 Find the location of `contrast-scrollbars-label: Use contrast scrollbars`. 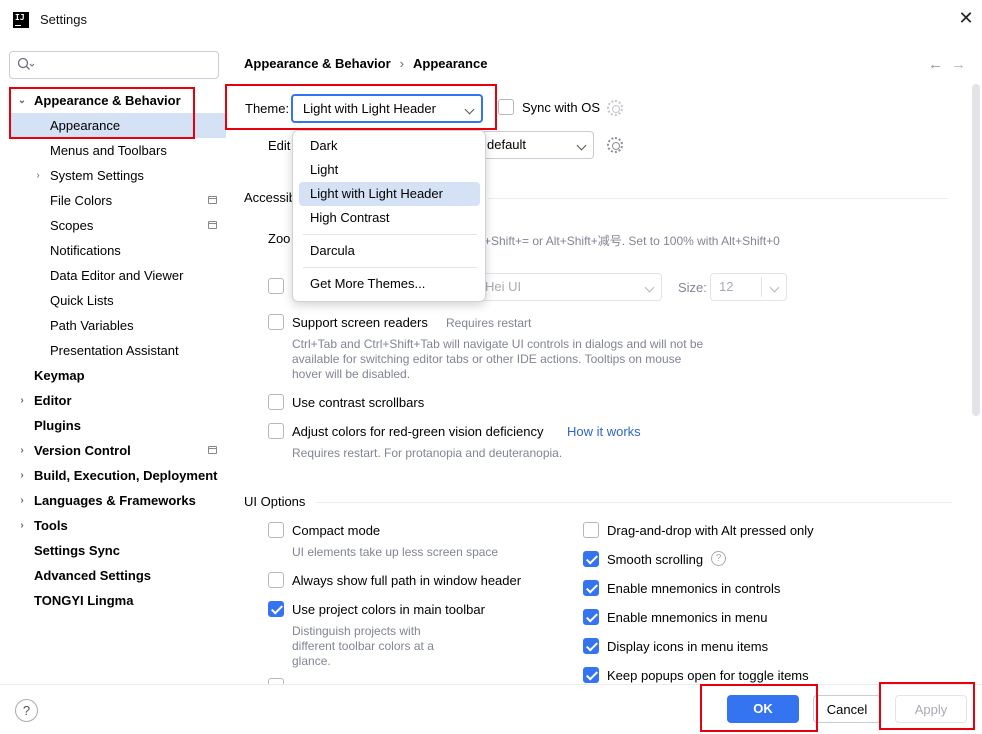

contrast-scrollbars-label: Use contrast scrollbars is located at coordinates (358, 402).